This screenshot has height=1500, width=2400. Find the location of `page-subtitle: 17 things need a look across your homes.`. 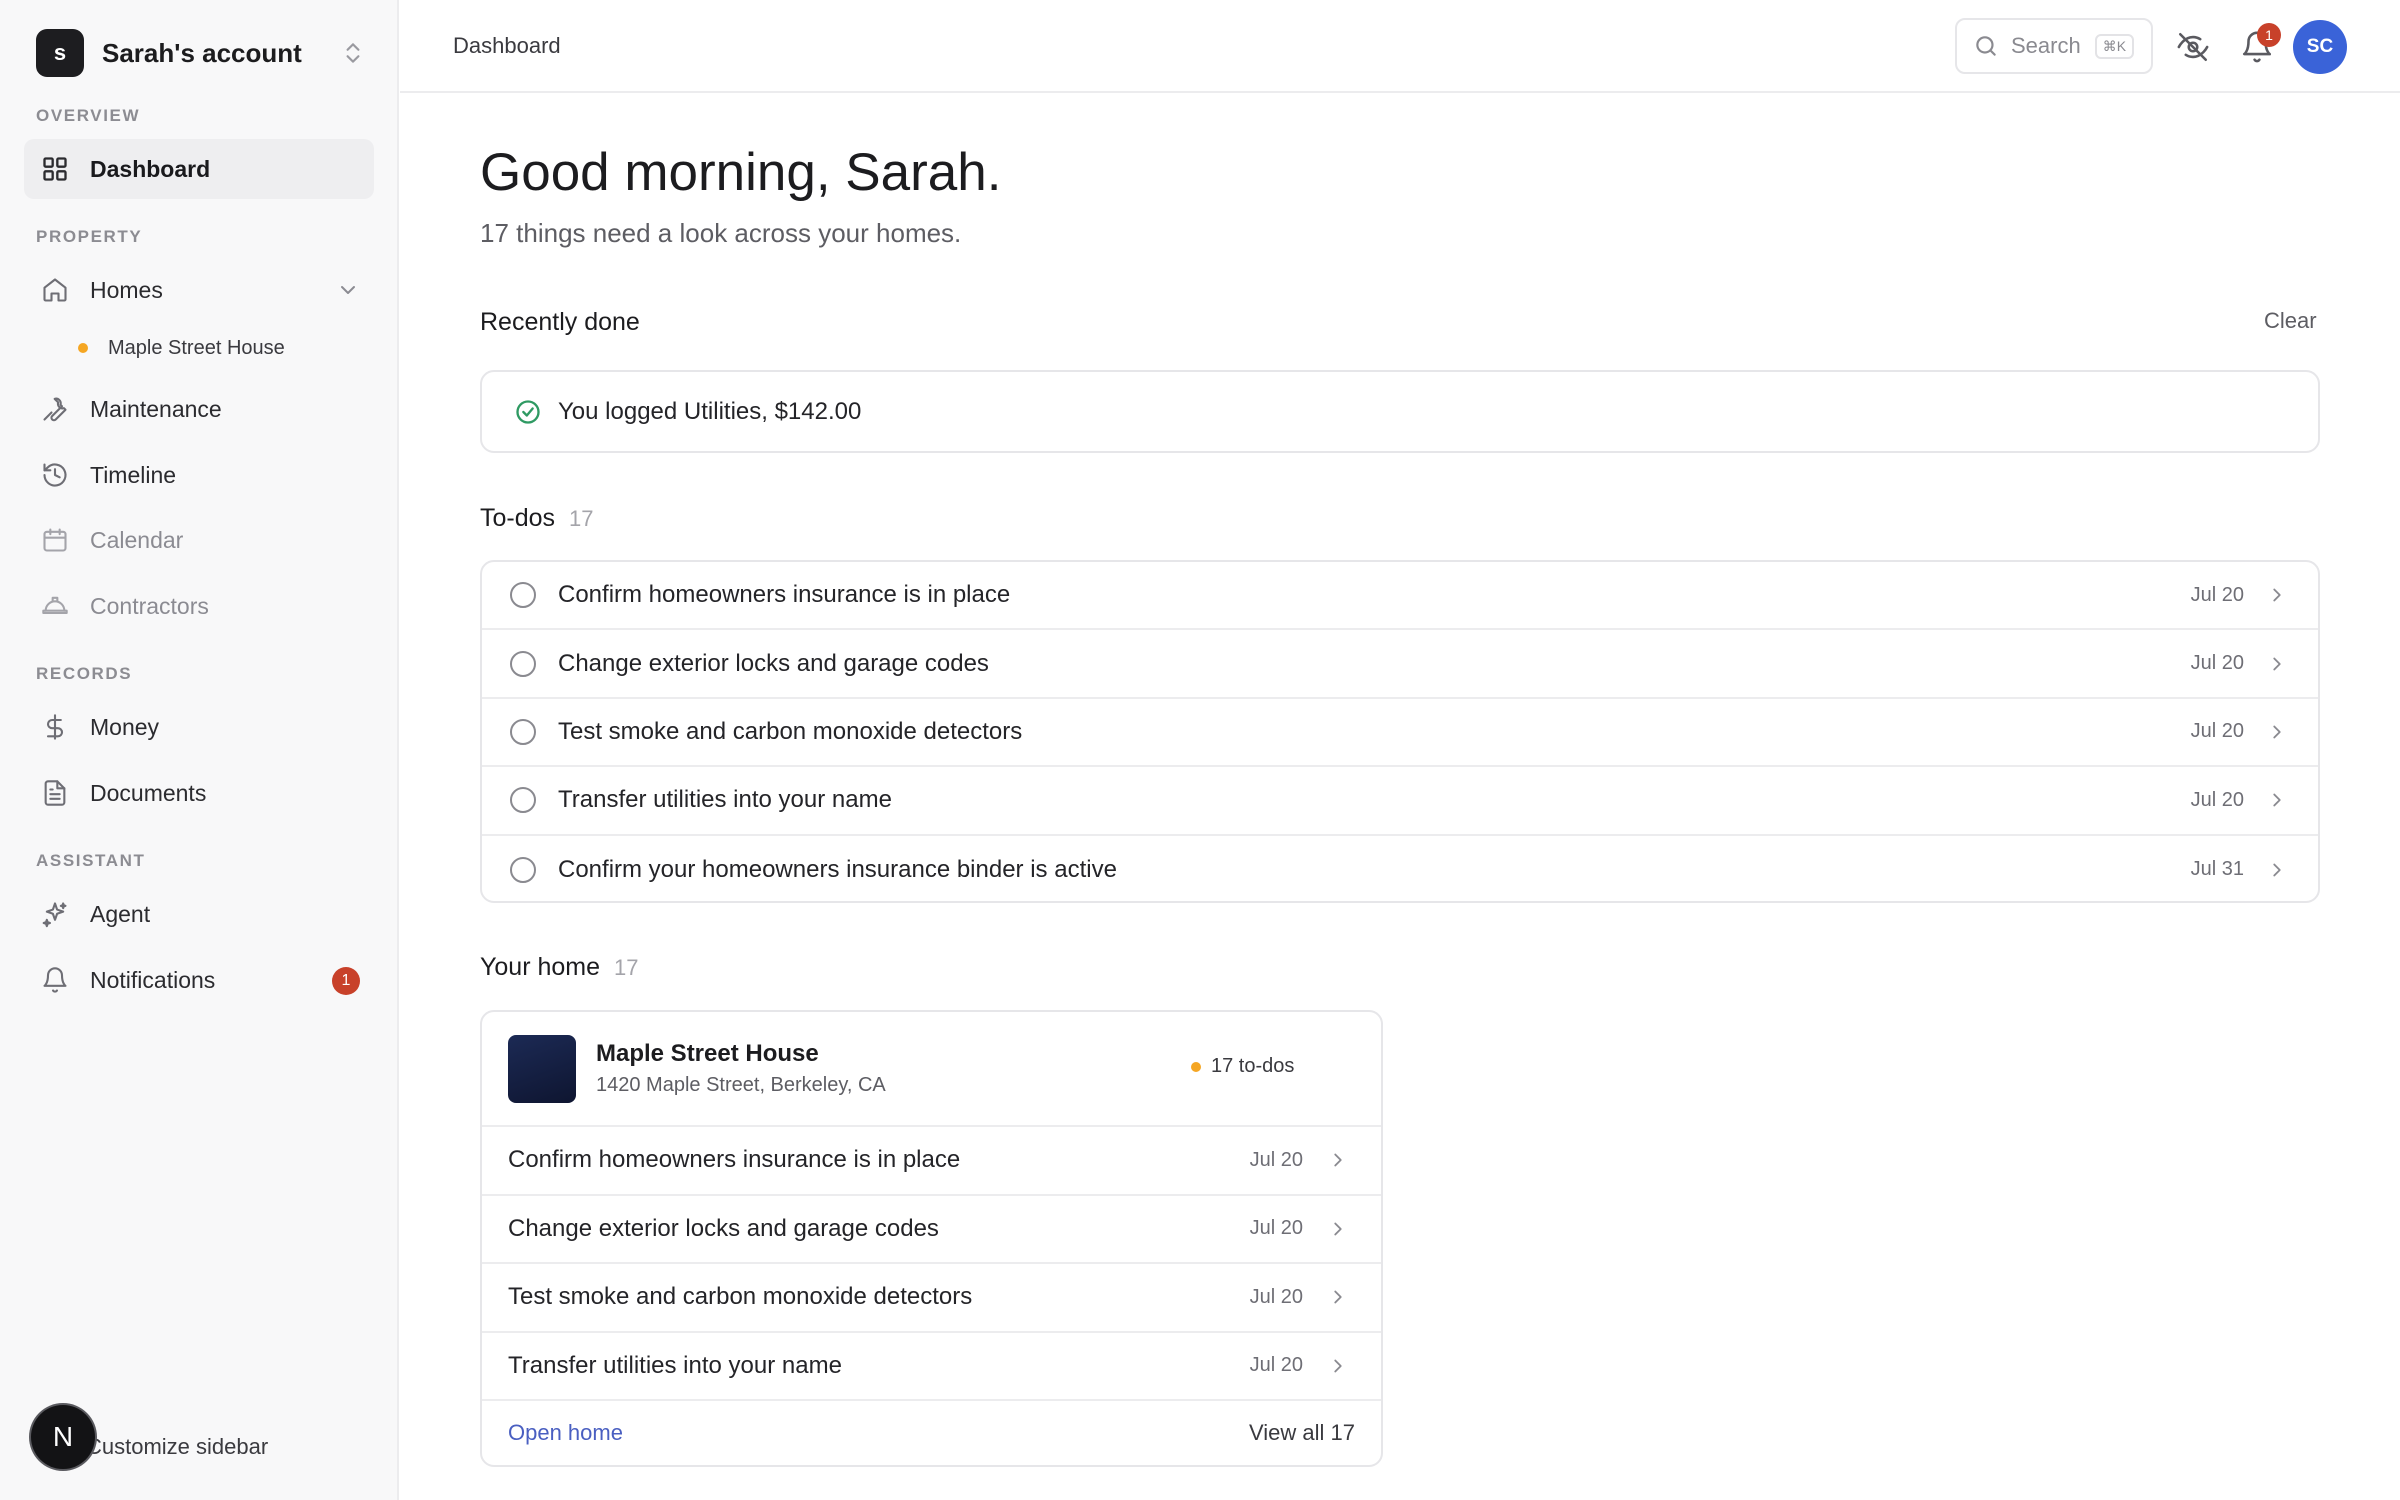

page-subtitle: 17 things need a look across your homes. is located at coordinates (721, 233).